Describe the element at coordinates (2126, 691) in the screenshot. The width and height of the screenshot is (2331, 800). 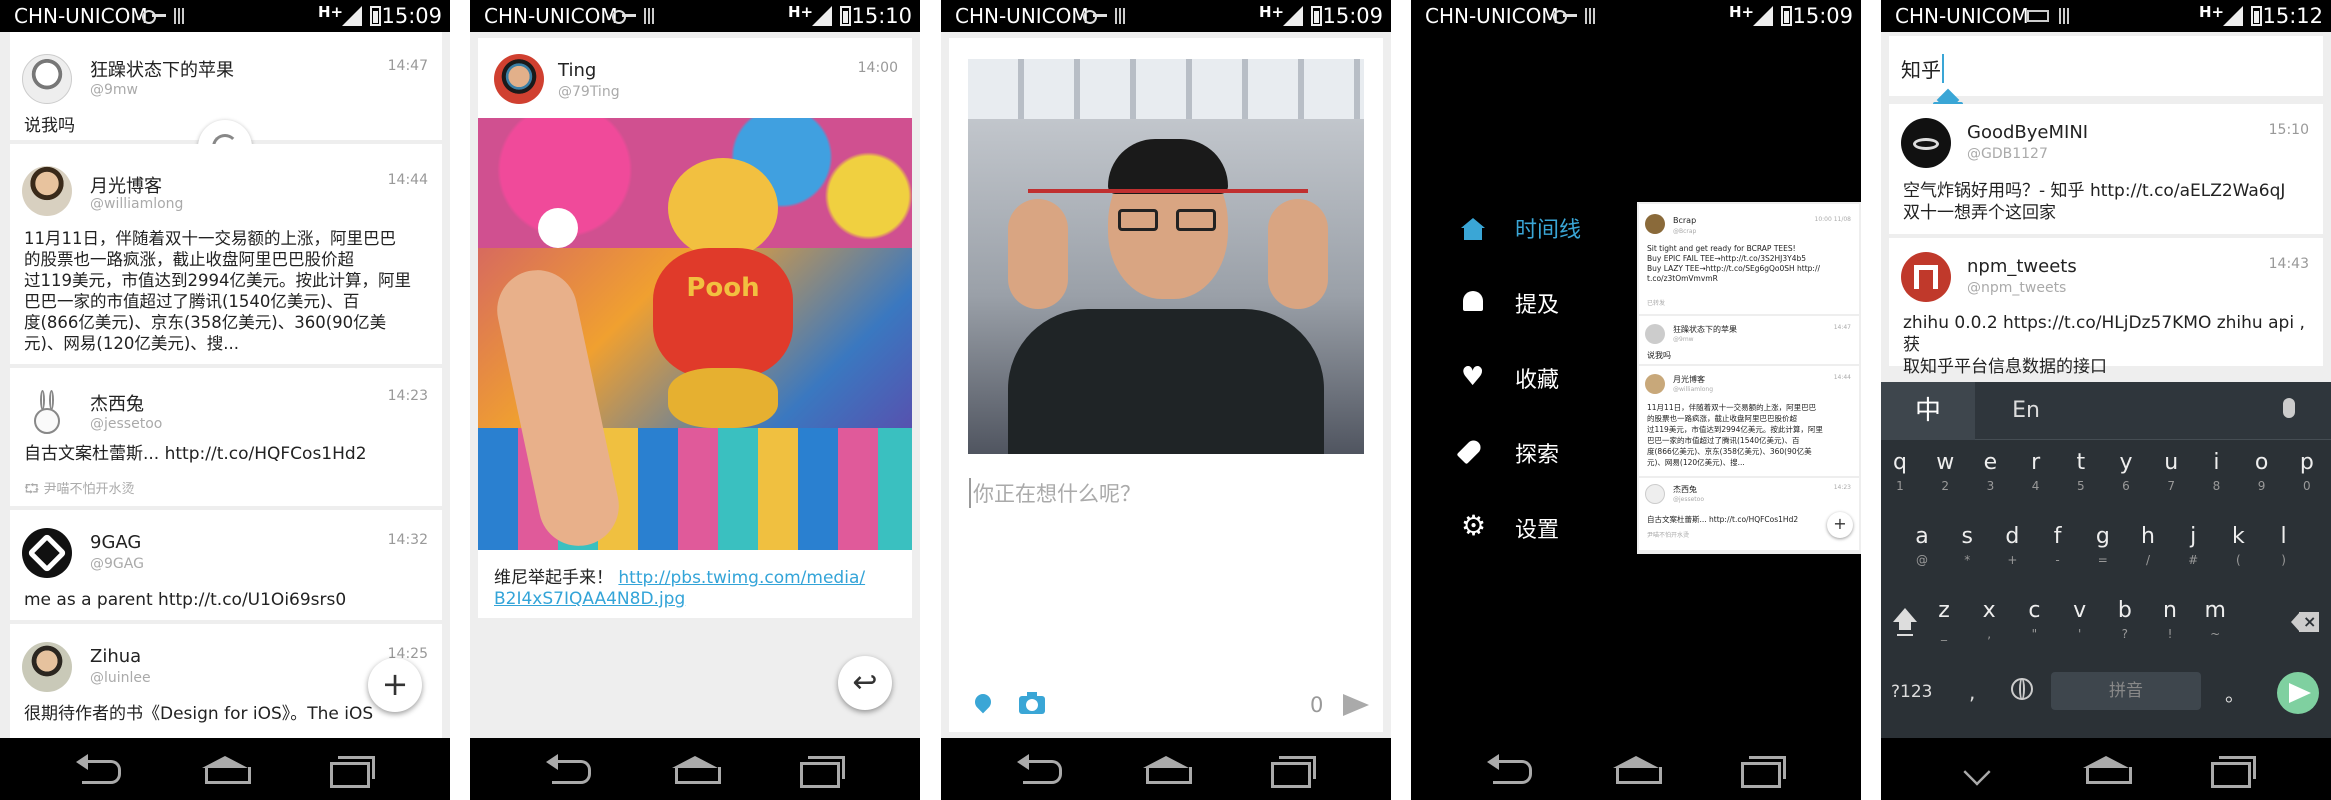
I see `space-key: 拼音` at that location.